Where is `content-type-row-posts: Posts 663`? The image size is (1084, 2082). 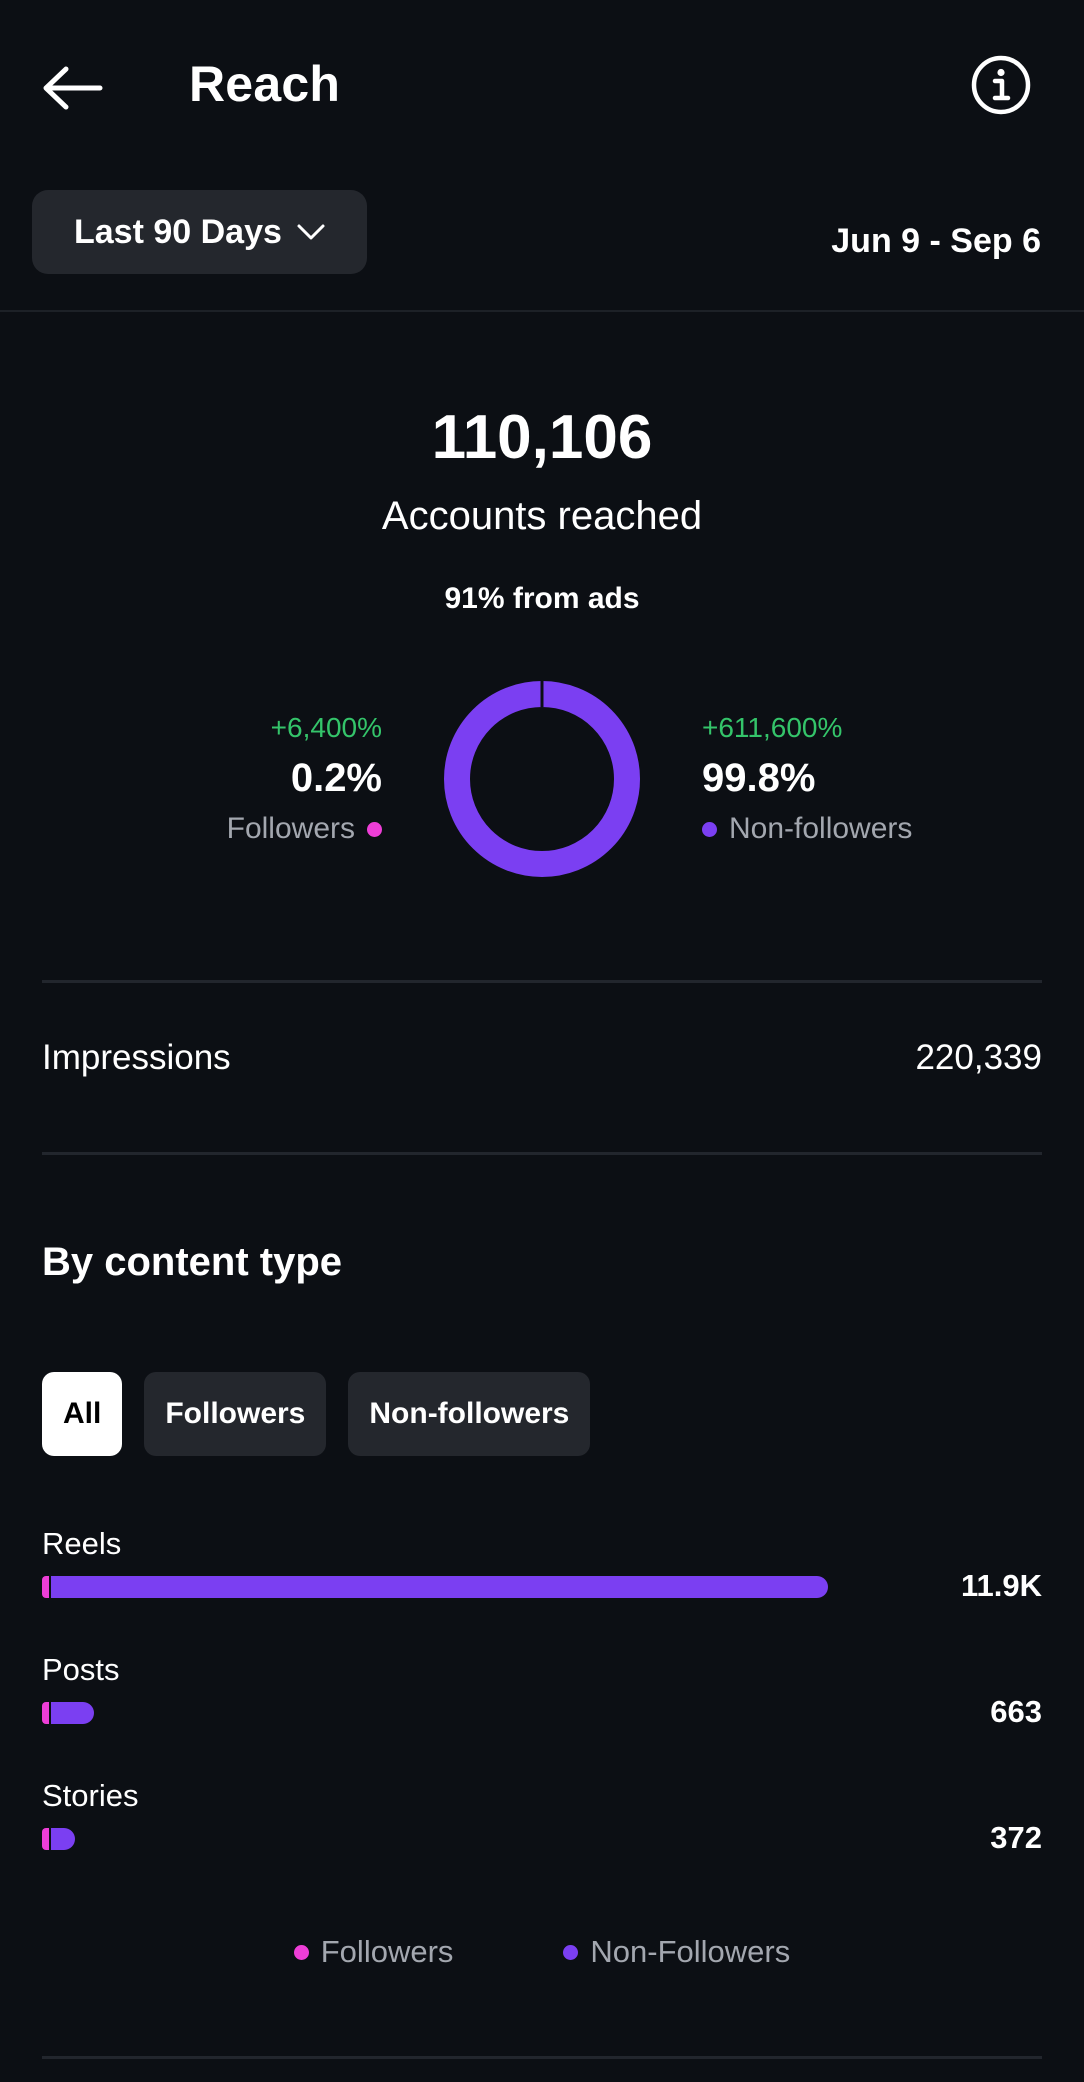 content-type-row-posts: Posts 663 is located at coordinates (542, 1707).